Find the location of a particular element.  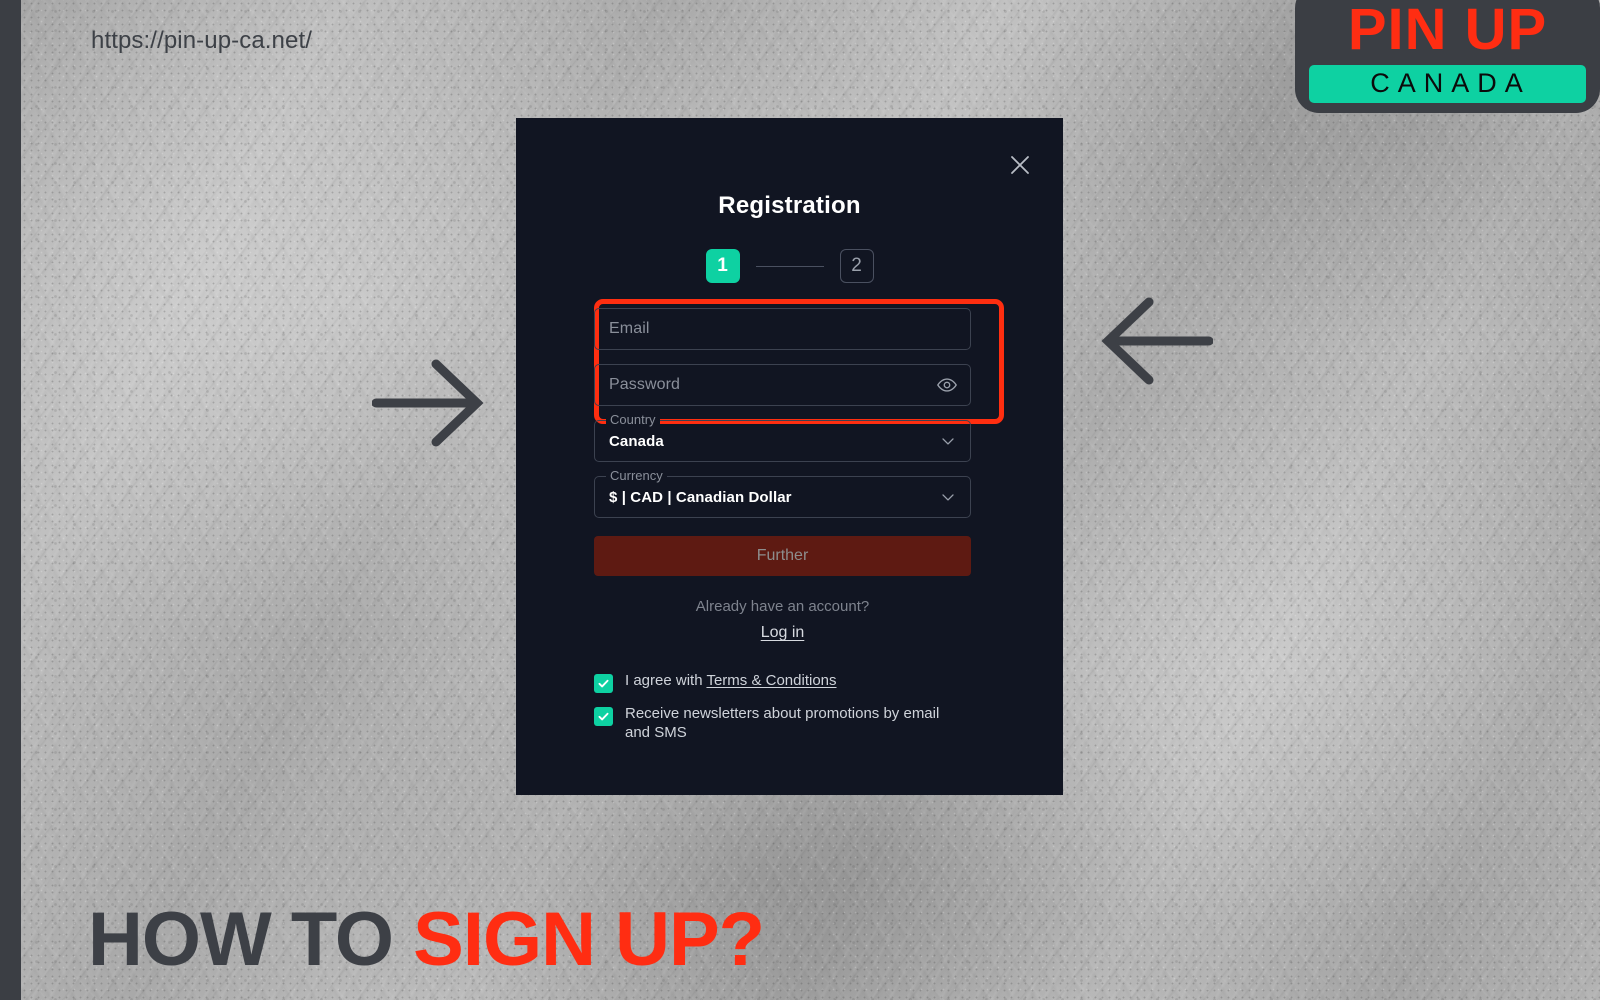

already-have-account-text: Already have an account? is located at coordinates (782, 606).